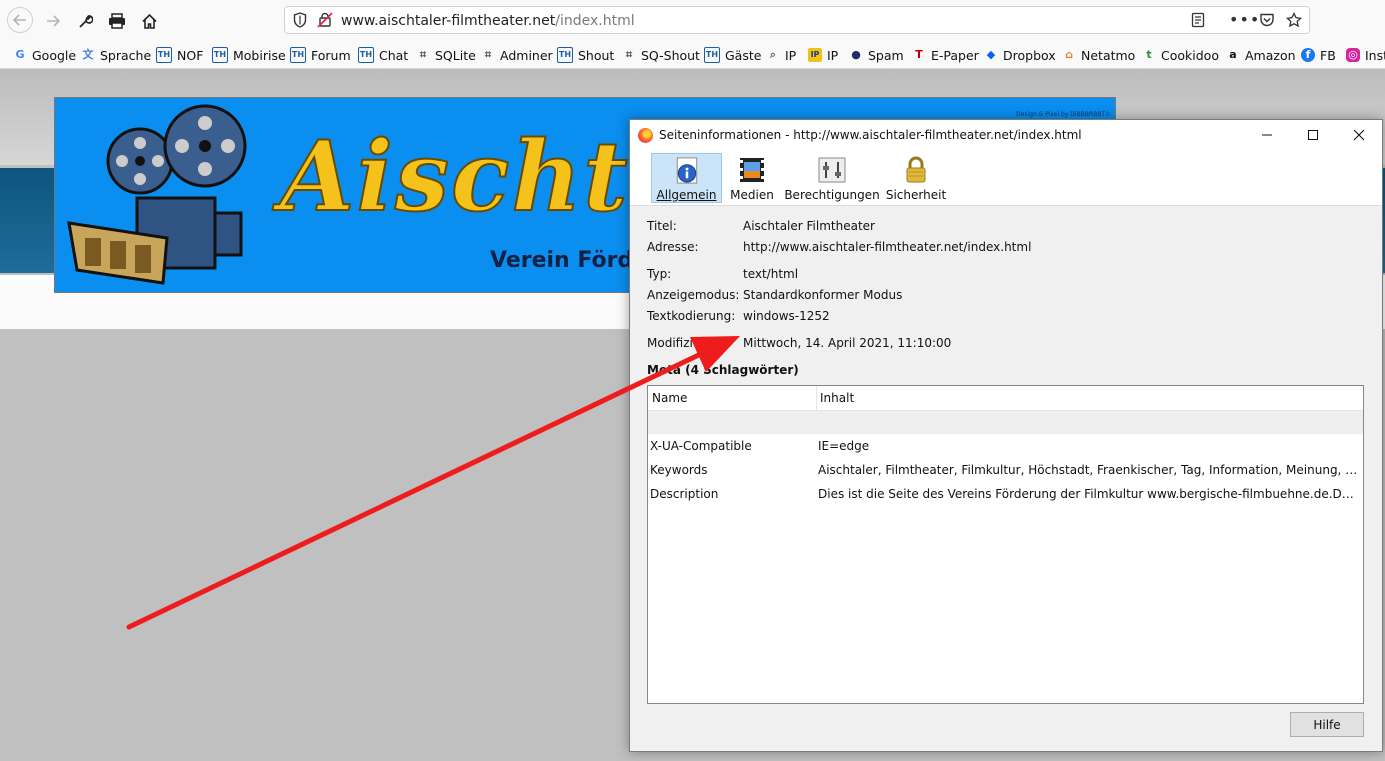 Image resolution: width=1385 pixels, height=761 pixels. Describe the element at coordinates (300, 22) in the screenshot. I see `shield-icon` at that location.